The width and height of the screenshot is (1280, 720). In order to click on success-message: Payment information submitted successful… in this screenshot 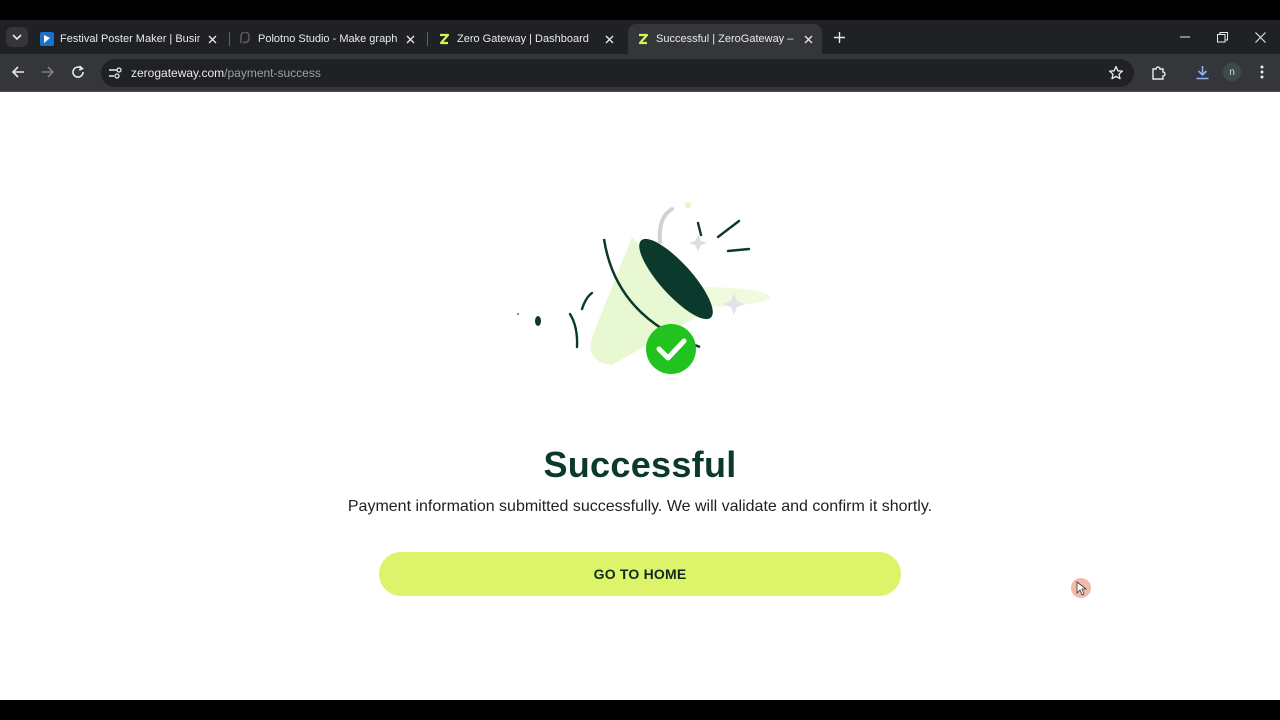, I will do `click(640, 506)`.